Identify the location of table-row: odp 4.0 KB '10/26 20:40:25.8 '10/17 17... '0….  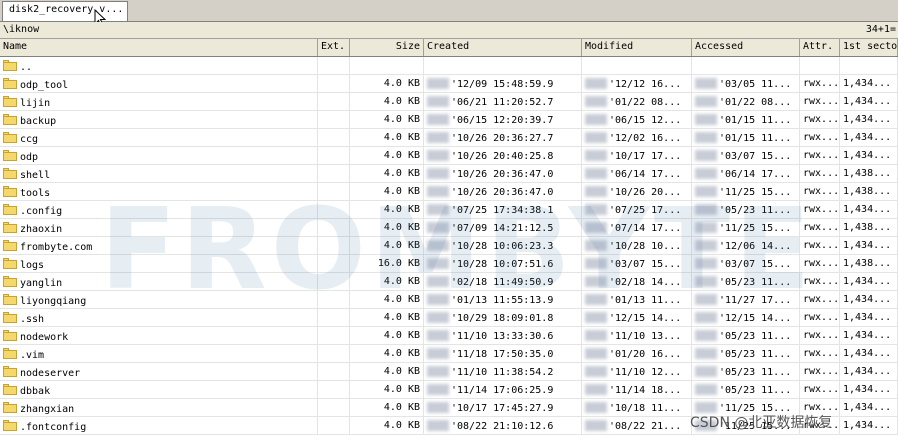
(449, 156).